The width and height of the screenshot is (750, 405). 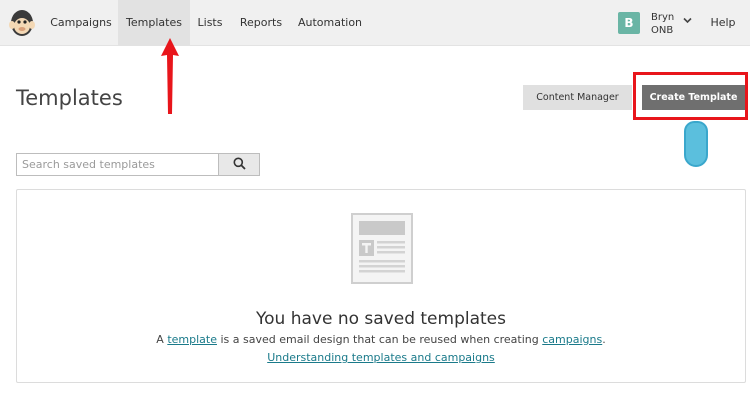 I want to click on nav-item-reports: Reports, so click(x=261, y=23).